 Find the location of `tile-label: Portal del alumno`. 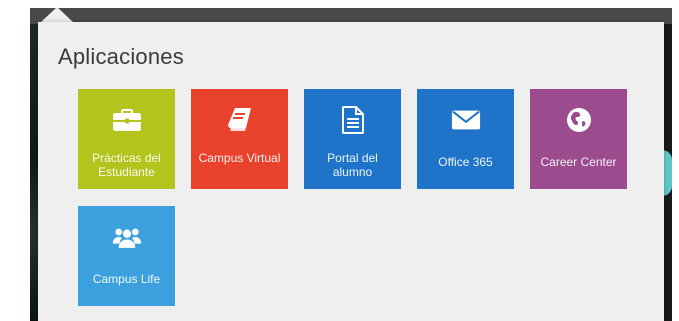

tile-label: Portal del alumno is located at coordinates (352, 165).